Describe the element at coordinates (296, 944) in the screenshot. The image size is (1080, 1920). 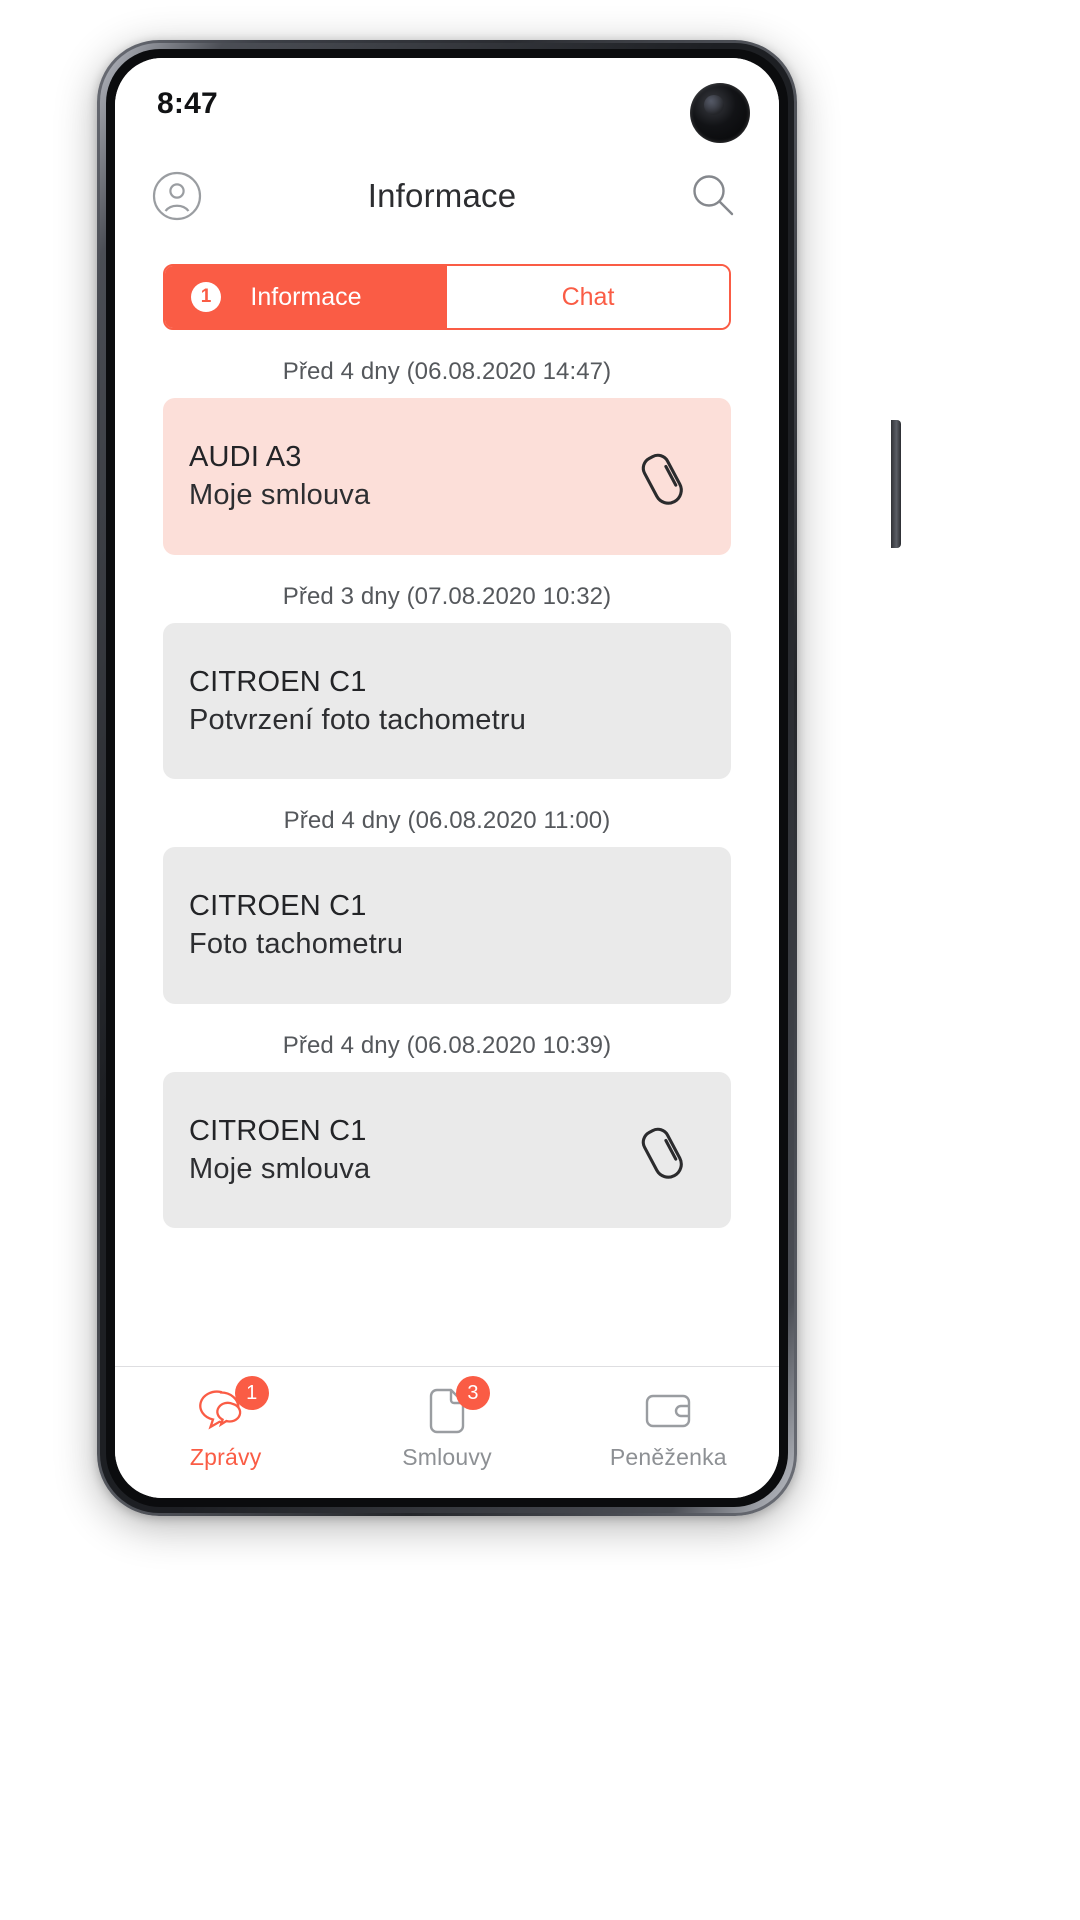
I see `message-subtitle: Foto tachometru` at that location.